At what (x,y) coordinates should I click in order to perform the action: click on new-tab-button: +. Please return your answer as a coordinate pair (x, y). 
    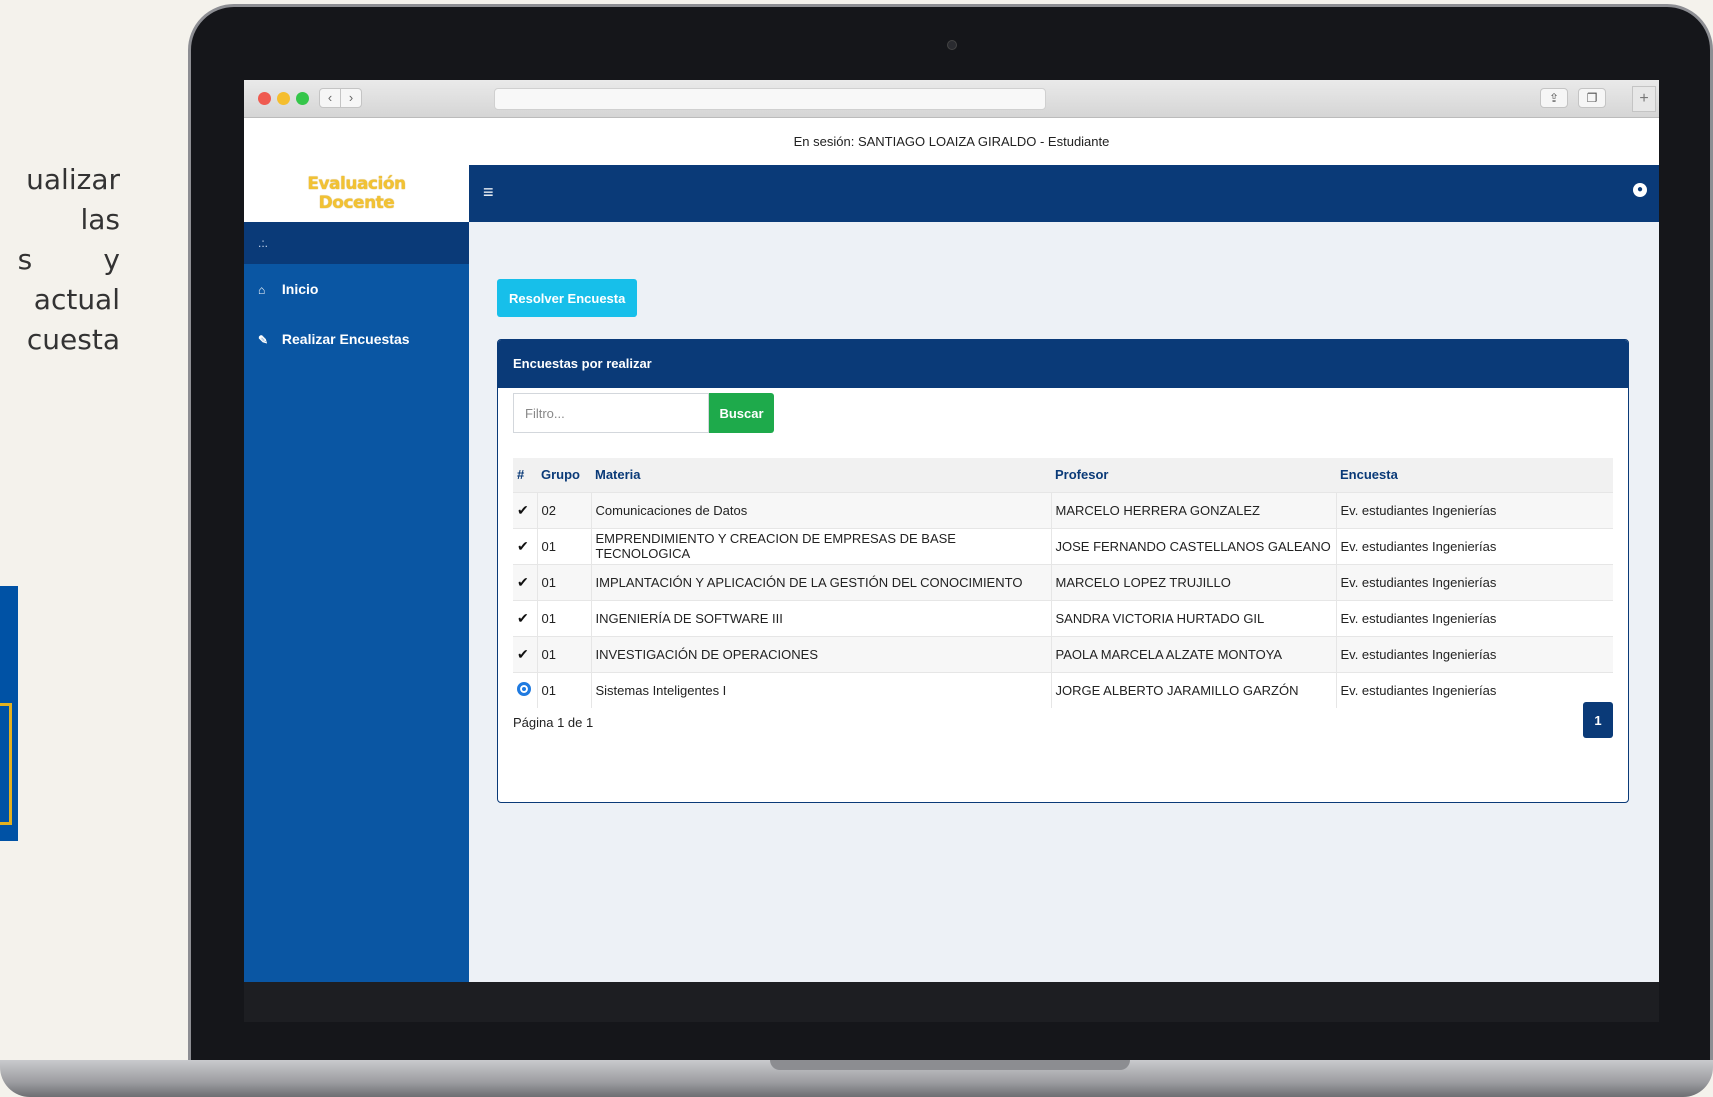
    Looking at the image, I should click on (1644, 99).